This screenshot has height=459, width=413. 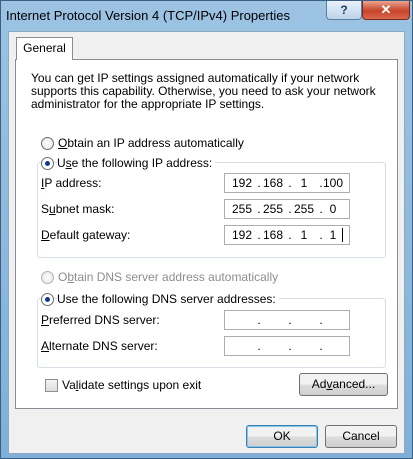 I want to click on obtain-ip-auto-label: Obtain an IP address automatically, so click(x=151, y=143).